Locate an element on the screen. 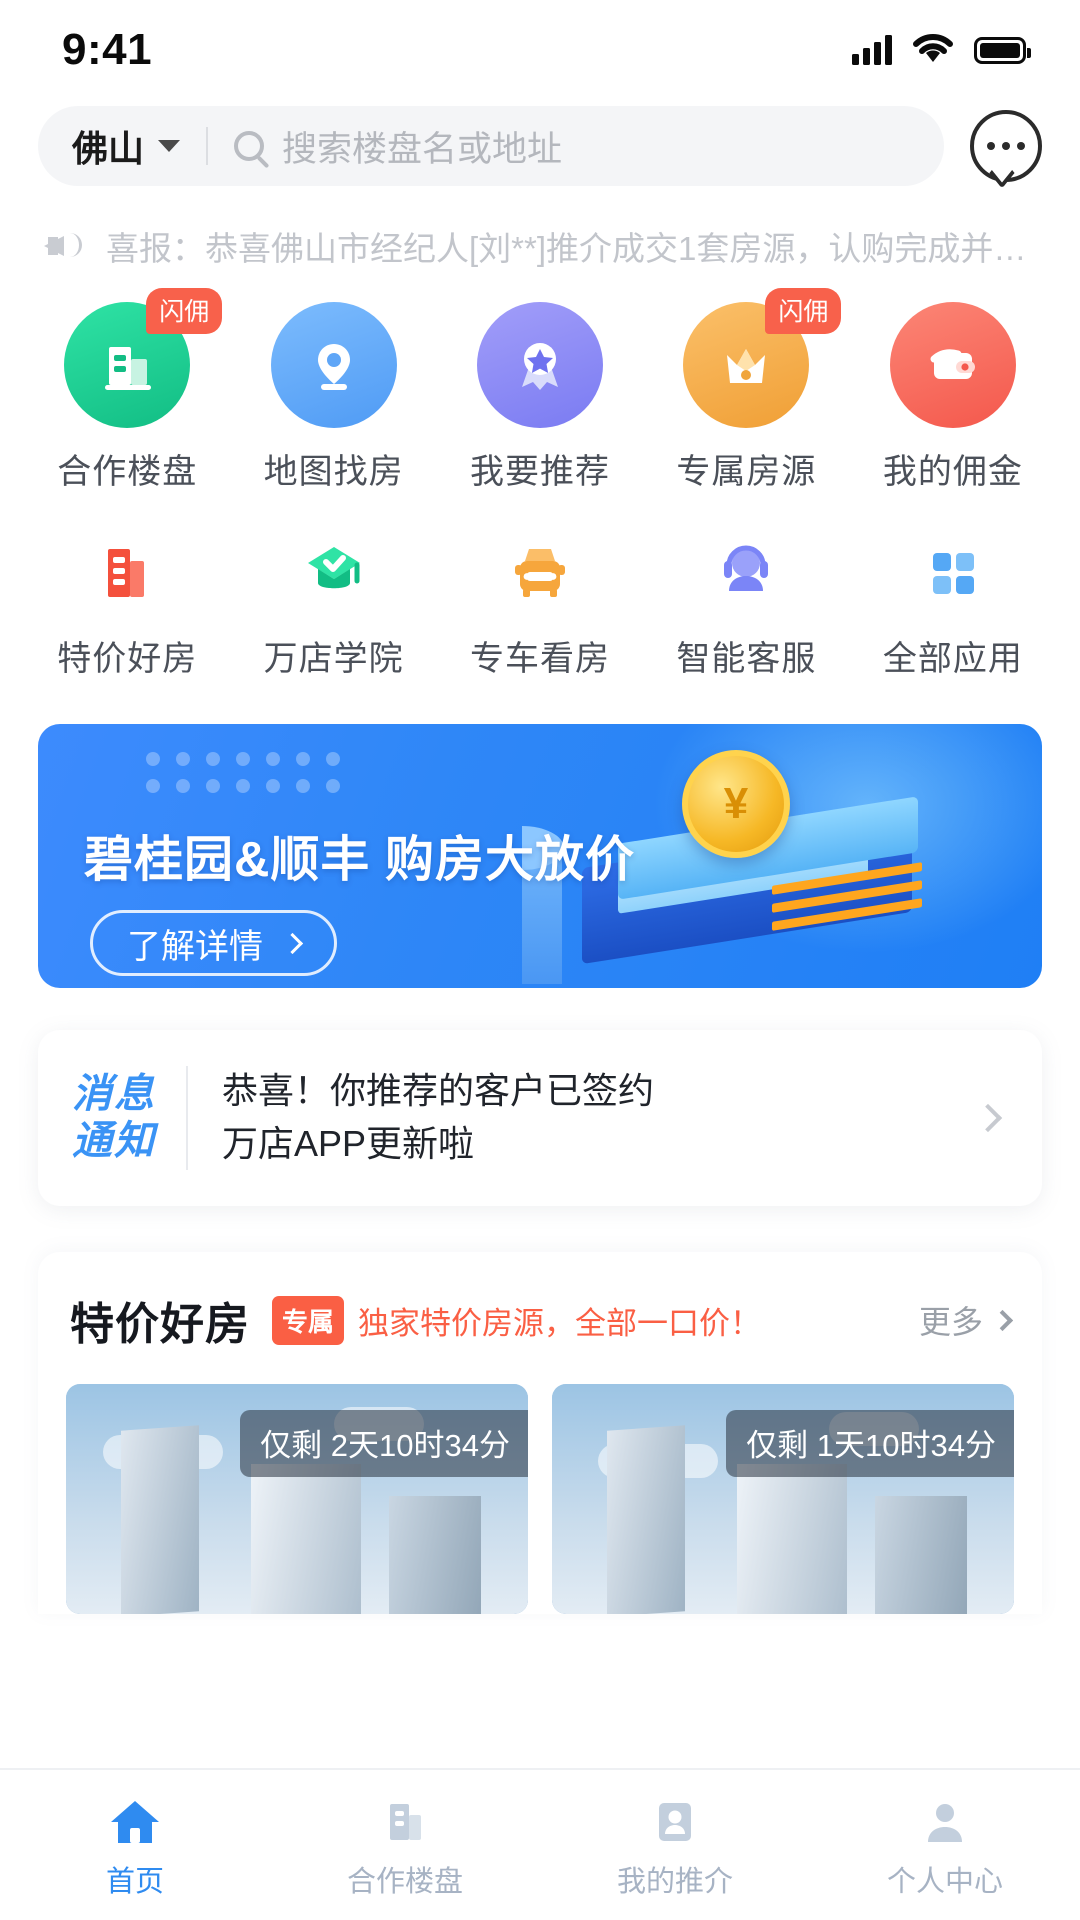 Image resolution: width=1080 pixels, height=1920 pixels. quick-entry-woyaotuijian: 我要推荐 is located at coordinates (540, 397).